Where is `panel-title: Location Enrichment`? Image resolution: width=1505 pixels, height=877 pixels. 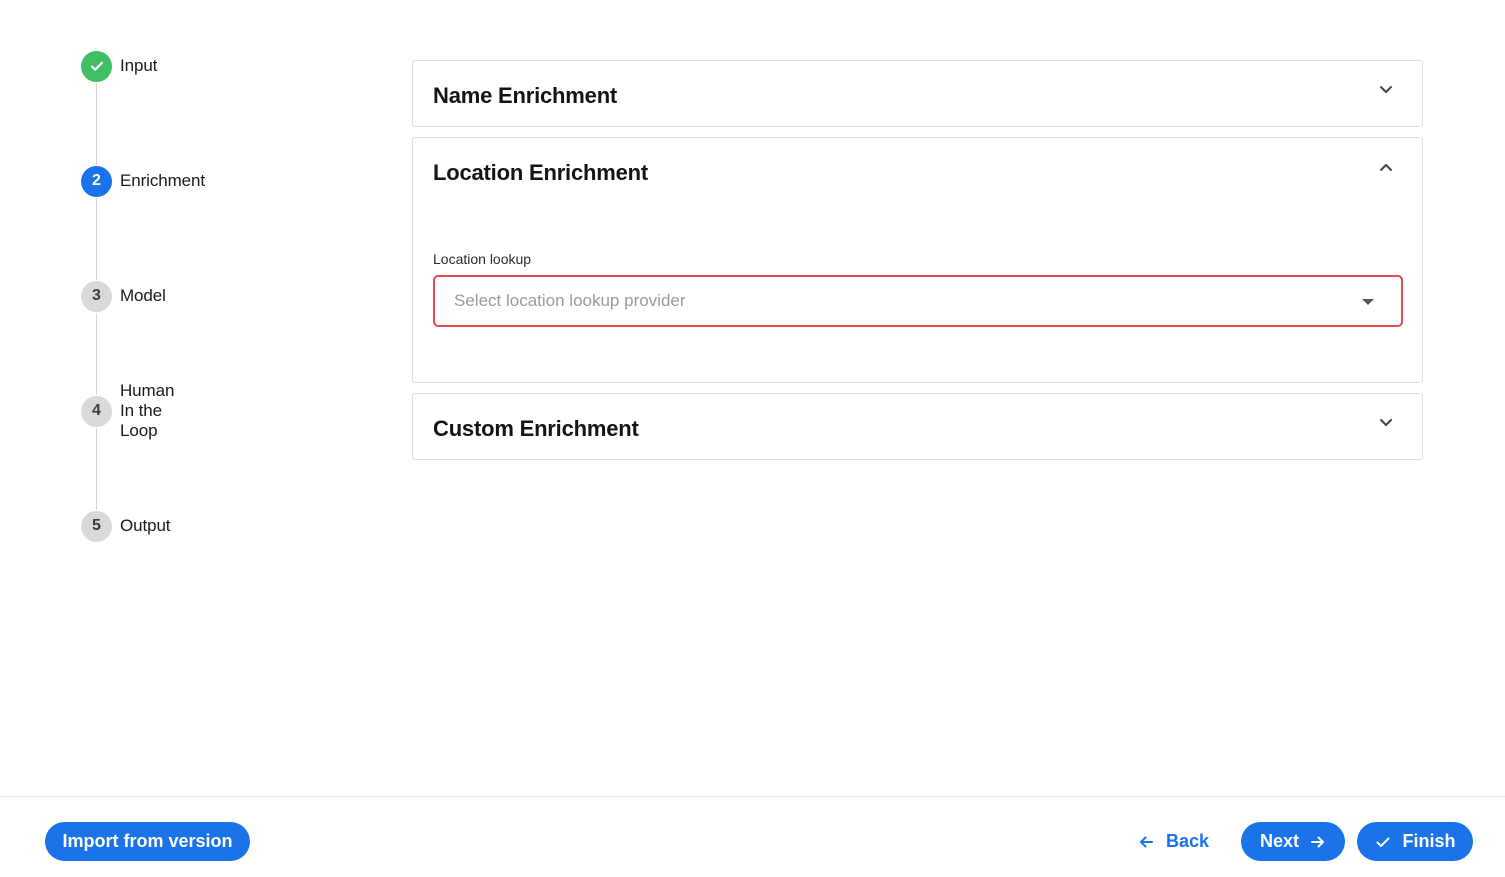
panel-title: Location Enrichment is located at coordinates (540, 172).